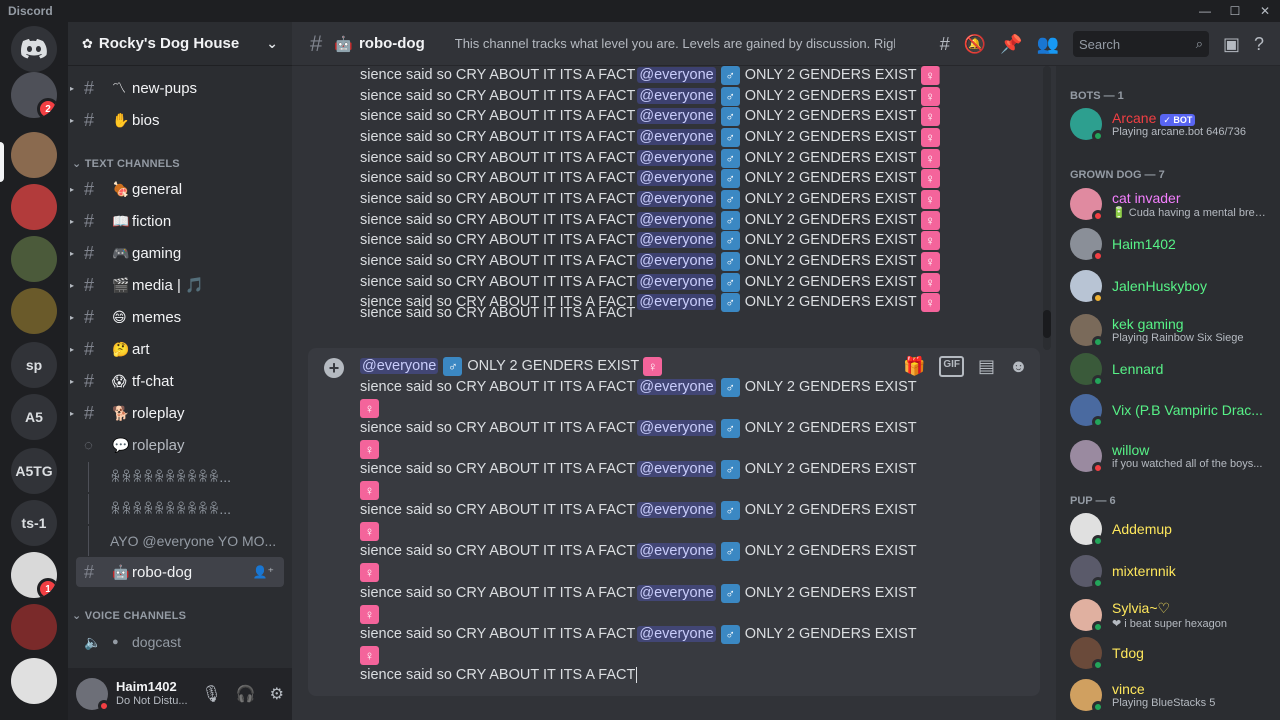  Describe the element at coordinates (277, 694) in the screenshot. I see `settings-gear-icon: ⚙` at that location.